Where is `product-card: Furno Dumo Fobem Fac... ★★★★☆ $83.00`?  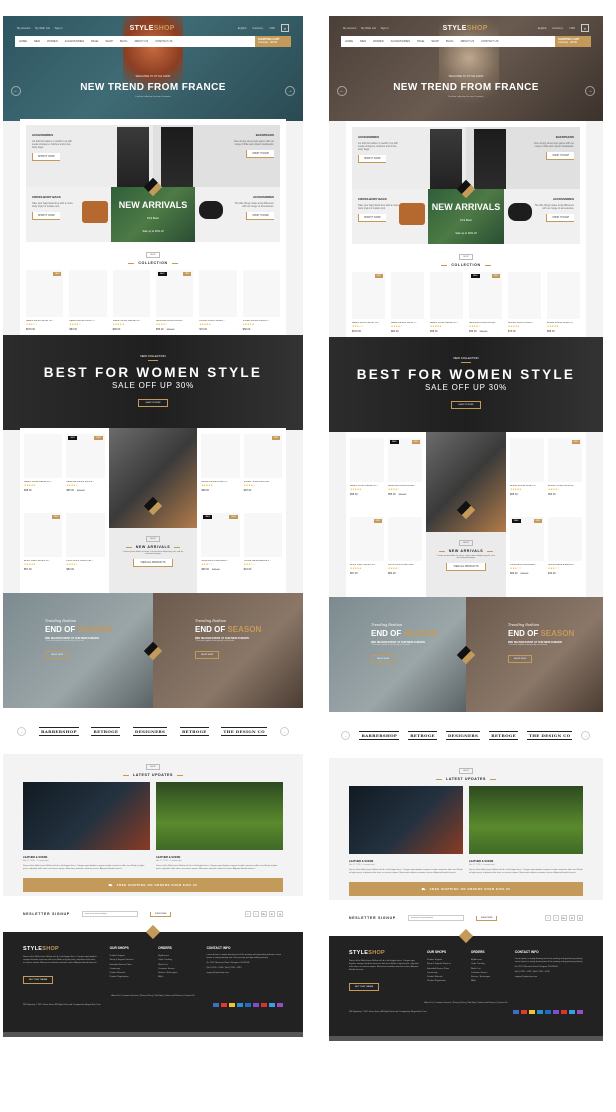
product-card: Furno Dumo Fobem Fac... ★★★★☆ $83.00 is located at coordinates (85, 550).